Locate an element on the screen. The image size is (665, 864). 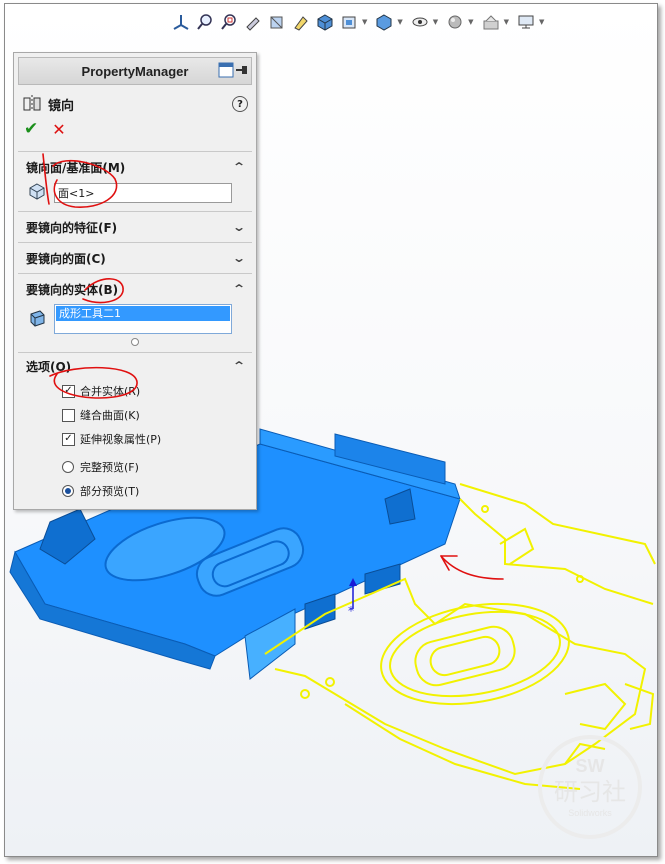
merge-solids-checkbox: ✓ is located at coordinates (68, 391).